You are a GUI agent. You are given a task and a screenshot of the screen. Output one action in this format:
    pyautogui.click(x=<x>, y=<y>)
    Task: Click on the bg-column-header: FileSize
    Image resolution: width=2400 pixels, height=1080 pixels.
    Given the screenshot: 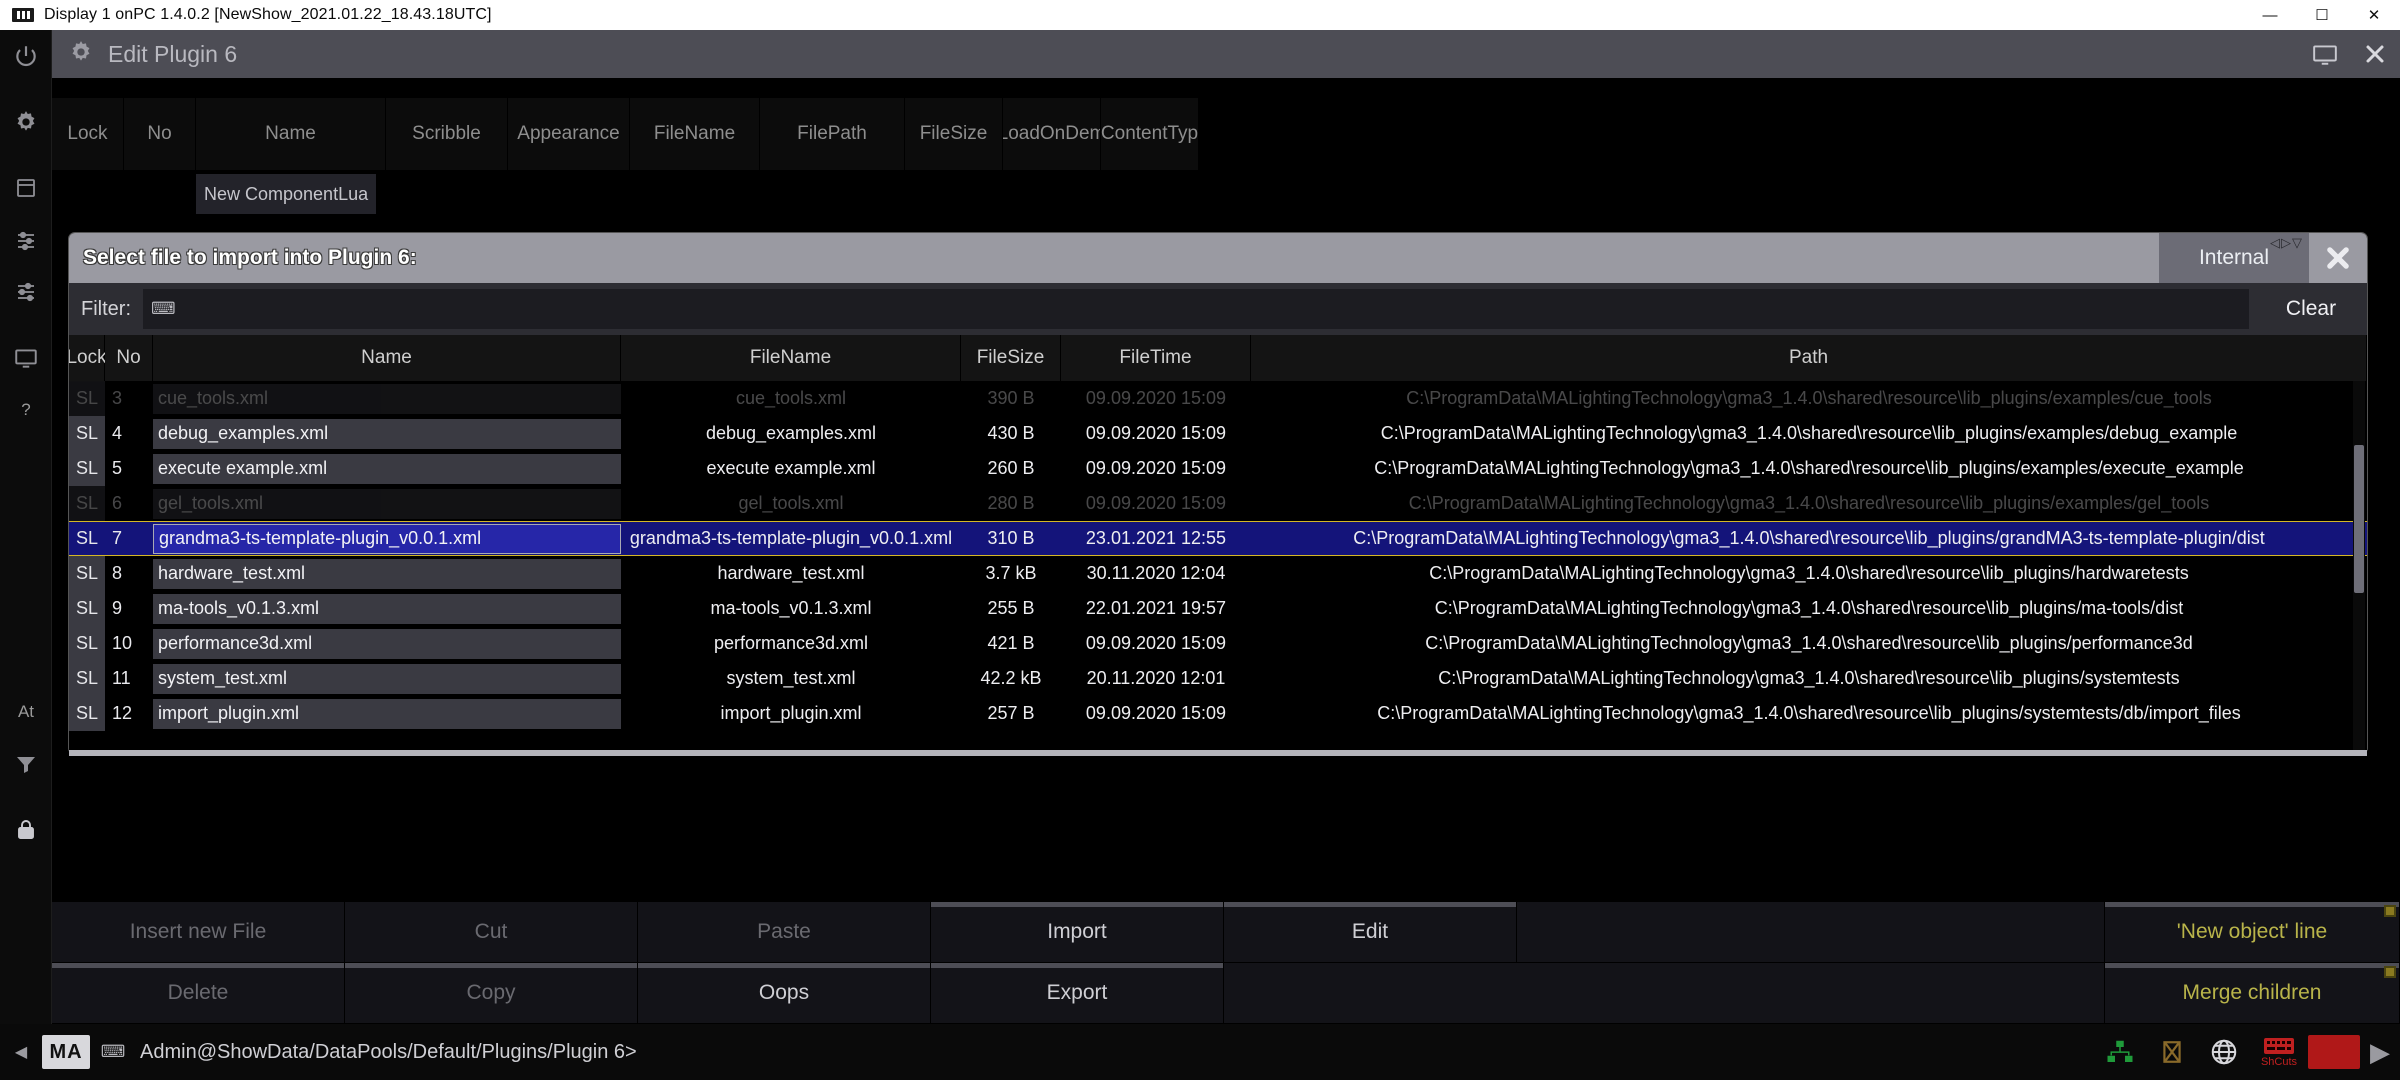 What is the action you would take?
    pyautogui.click(x=954, y=134)
    